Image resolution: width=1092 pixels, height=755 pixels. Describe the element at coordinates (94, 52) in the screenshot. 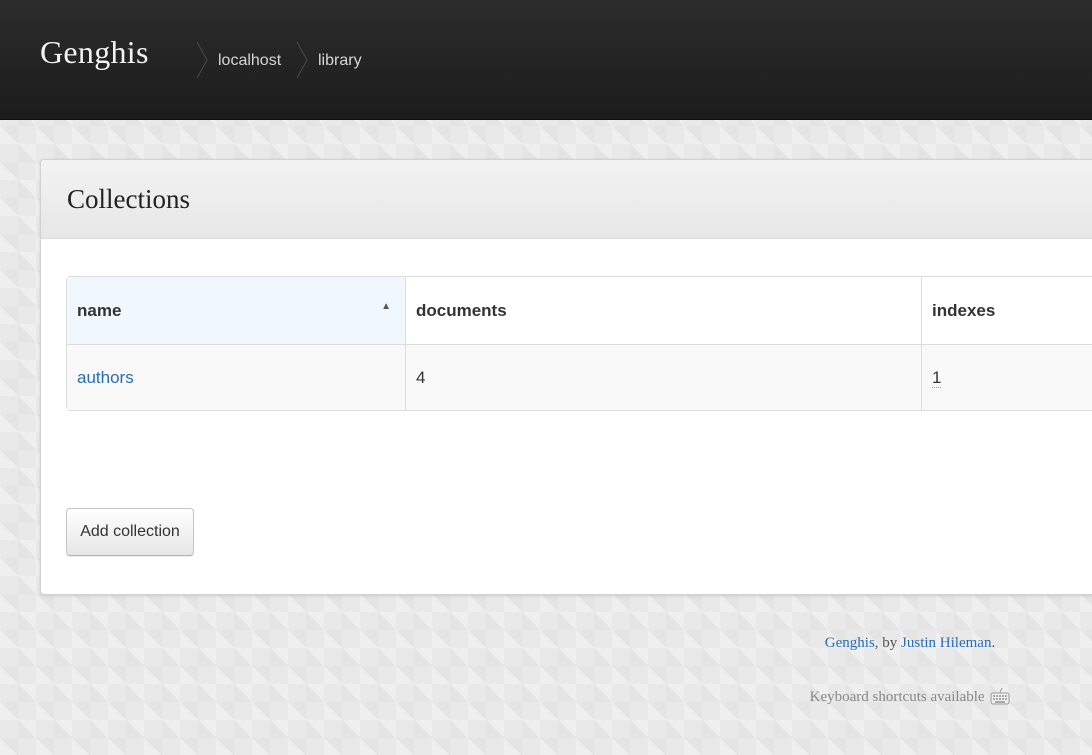

I see `brand-link: Genghis` at that location.